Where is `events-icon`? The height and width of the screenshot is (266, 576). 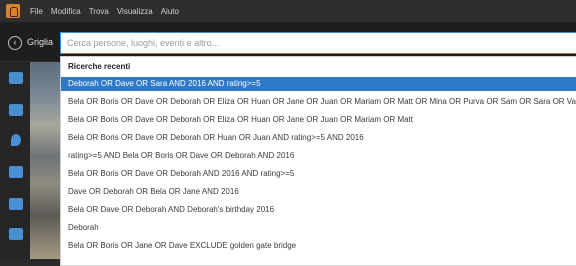 events-icon is located at coordinates (16, 78).